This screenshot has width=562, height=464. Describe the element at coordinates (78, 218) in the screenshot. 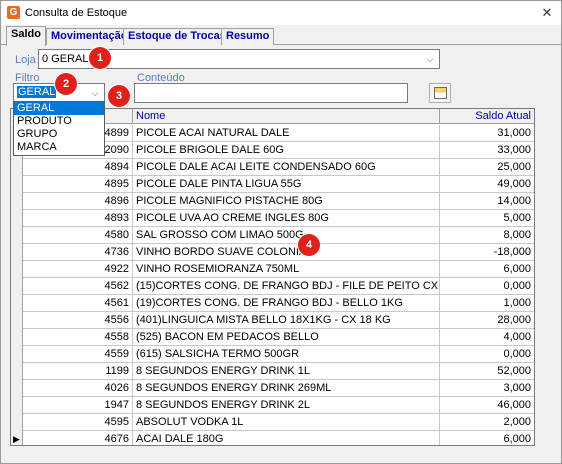

I see `codigo-cell: 4893` at that location.